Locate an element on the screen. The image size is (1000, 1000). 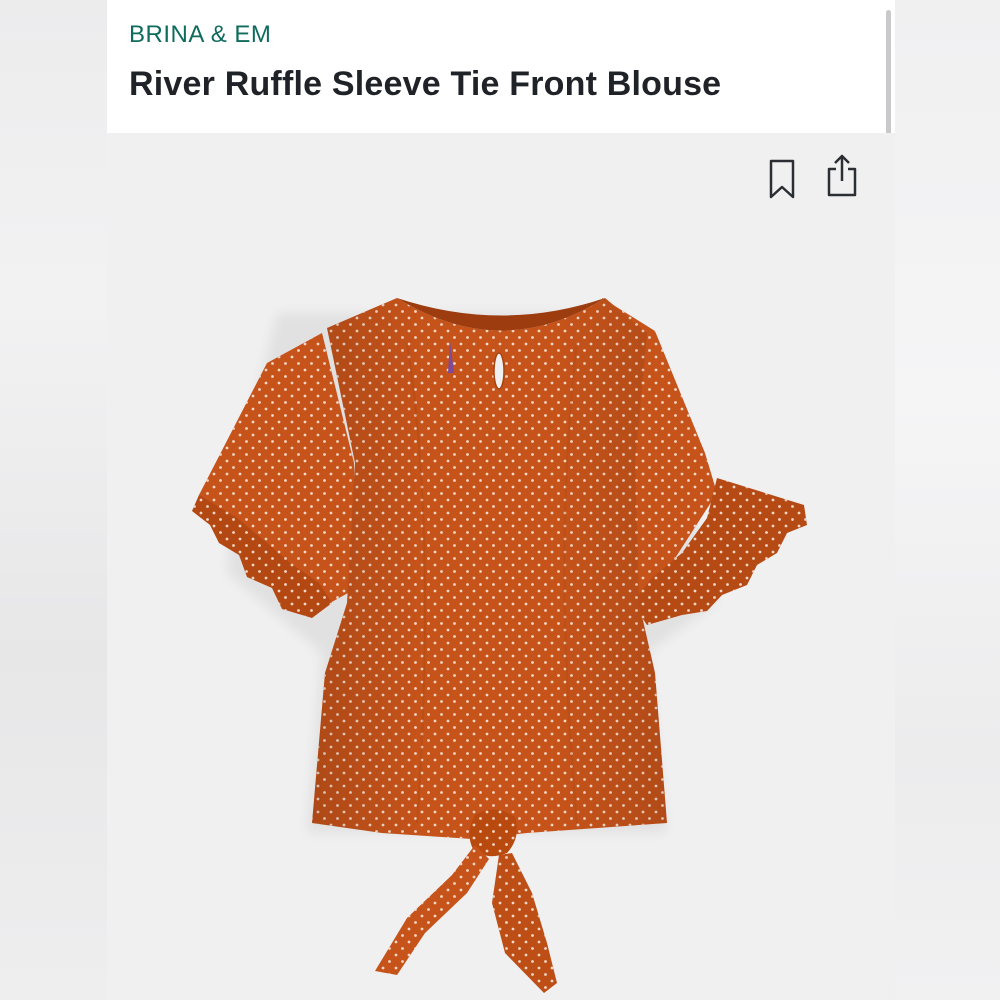
background-blur-right is located at coordinates (947, 500).